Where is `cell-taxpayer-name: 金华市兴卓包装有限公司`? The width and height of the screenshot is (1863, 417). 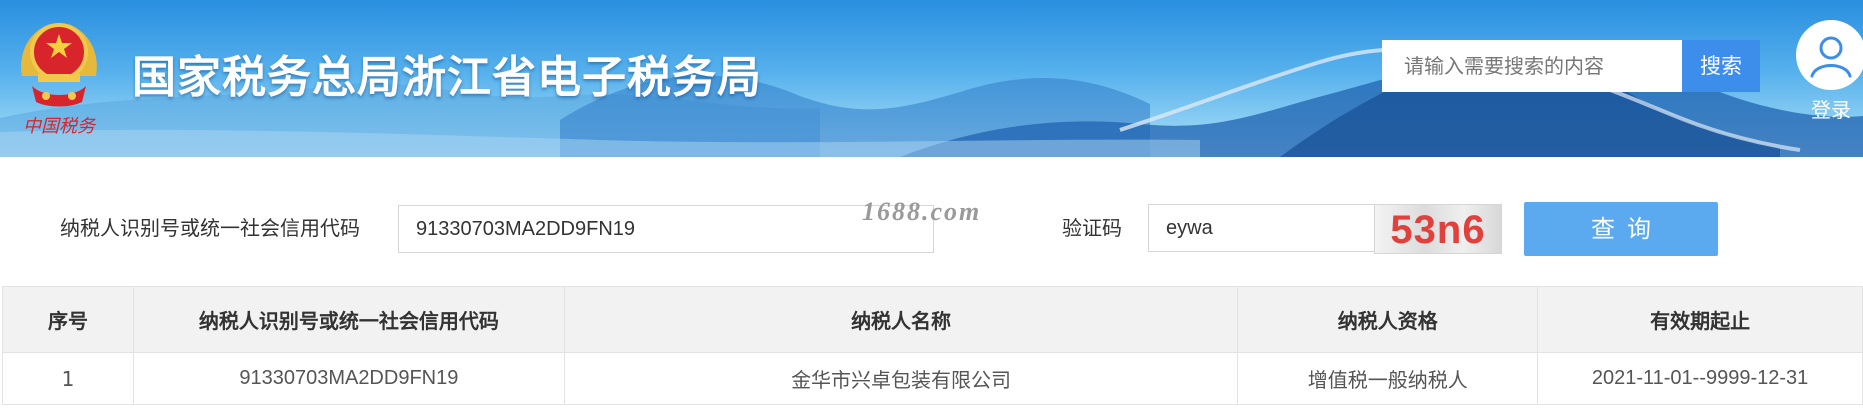 cell-taxpayer-name: 金华市兴卓包装有限公司 is located at coordinates (901, 378).